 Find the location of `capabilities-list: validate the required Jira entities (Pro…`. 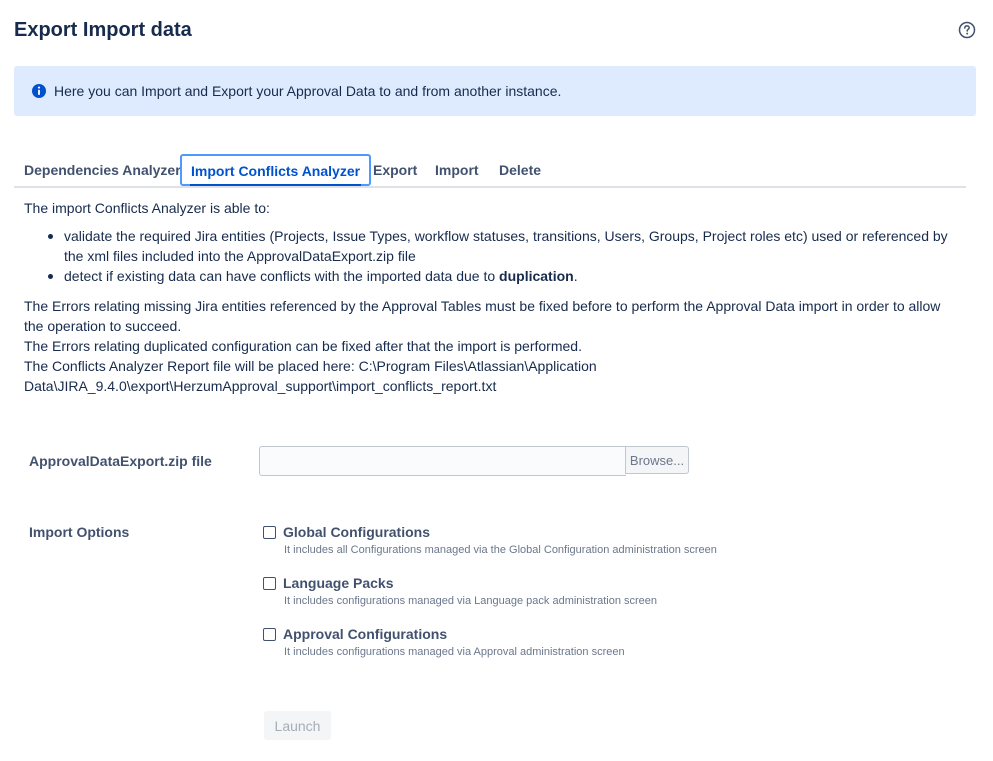

capabilities-list: validate the required Jira entities (Pro… is located at coordinates (504, 256).